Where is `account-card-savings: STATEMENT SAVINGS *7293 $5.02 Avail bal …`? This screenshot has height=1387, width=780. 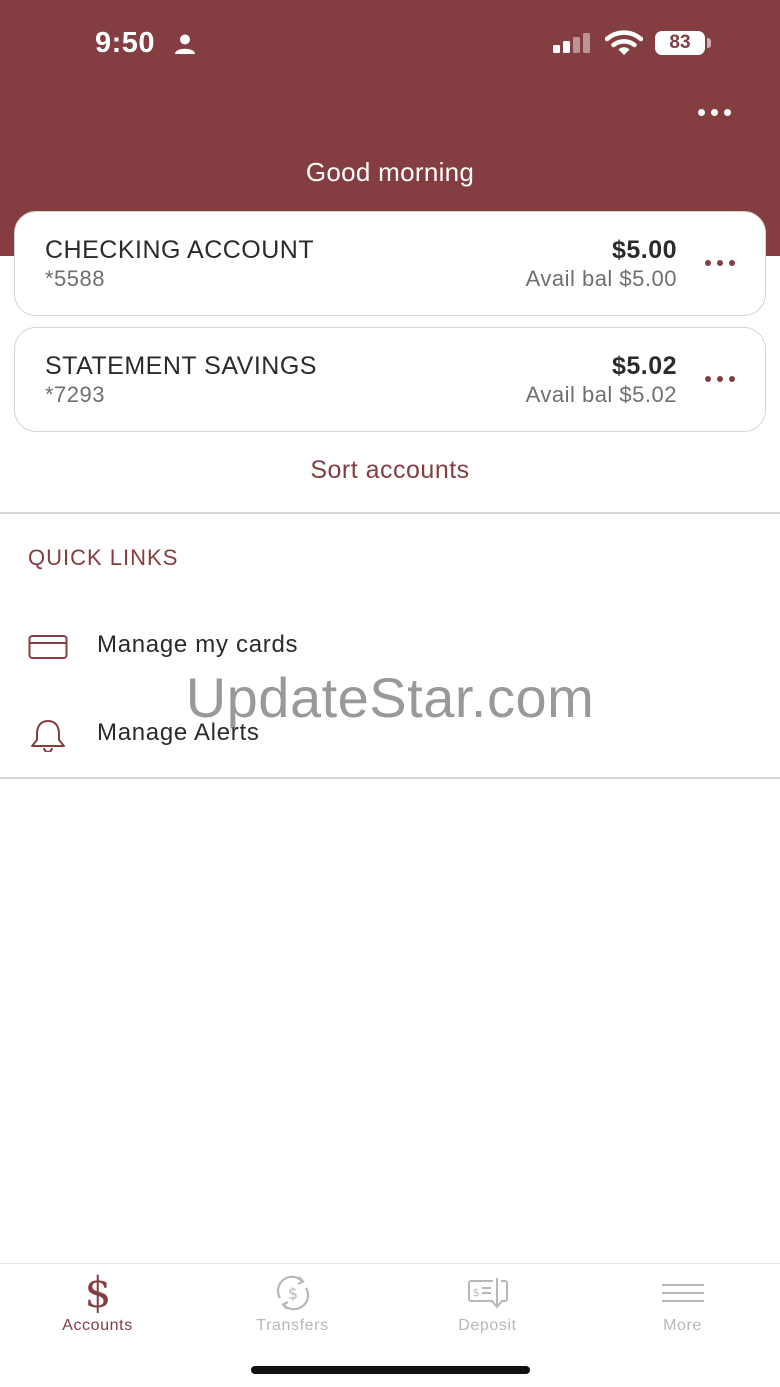 account-card-savings: STATEMENT SAVINGS *7293 $5.02 Avail bal … is located at coordinates (390, 379).